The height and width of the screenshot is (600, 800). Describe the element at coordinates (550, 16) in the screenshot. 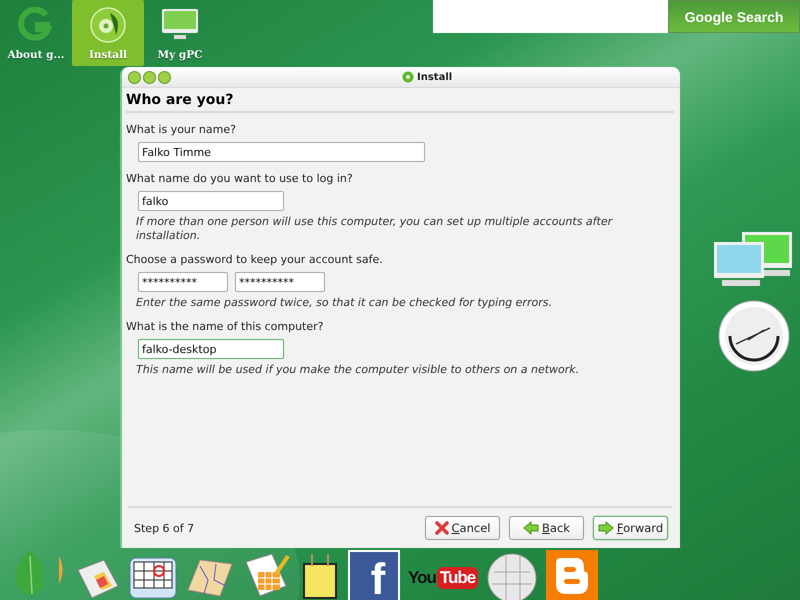

I see `search-field` at that location.